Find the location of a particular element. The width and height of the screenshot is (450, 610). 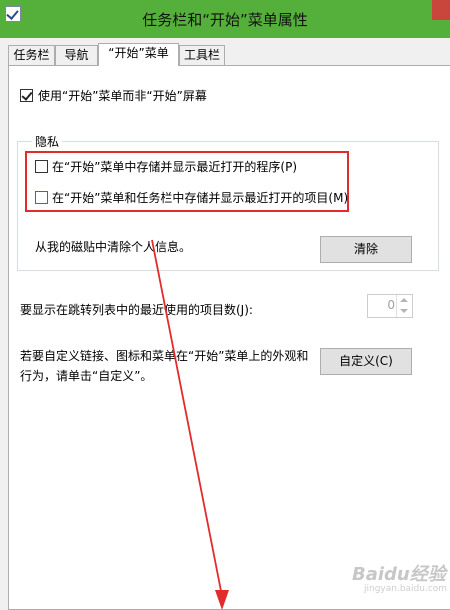

jump-list-count-stepper: 0 is located at coordinates (390, 306).